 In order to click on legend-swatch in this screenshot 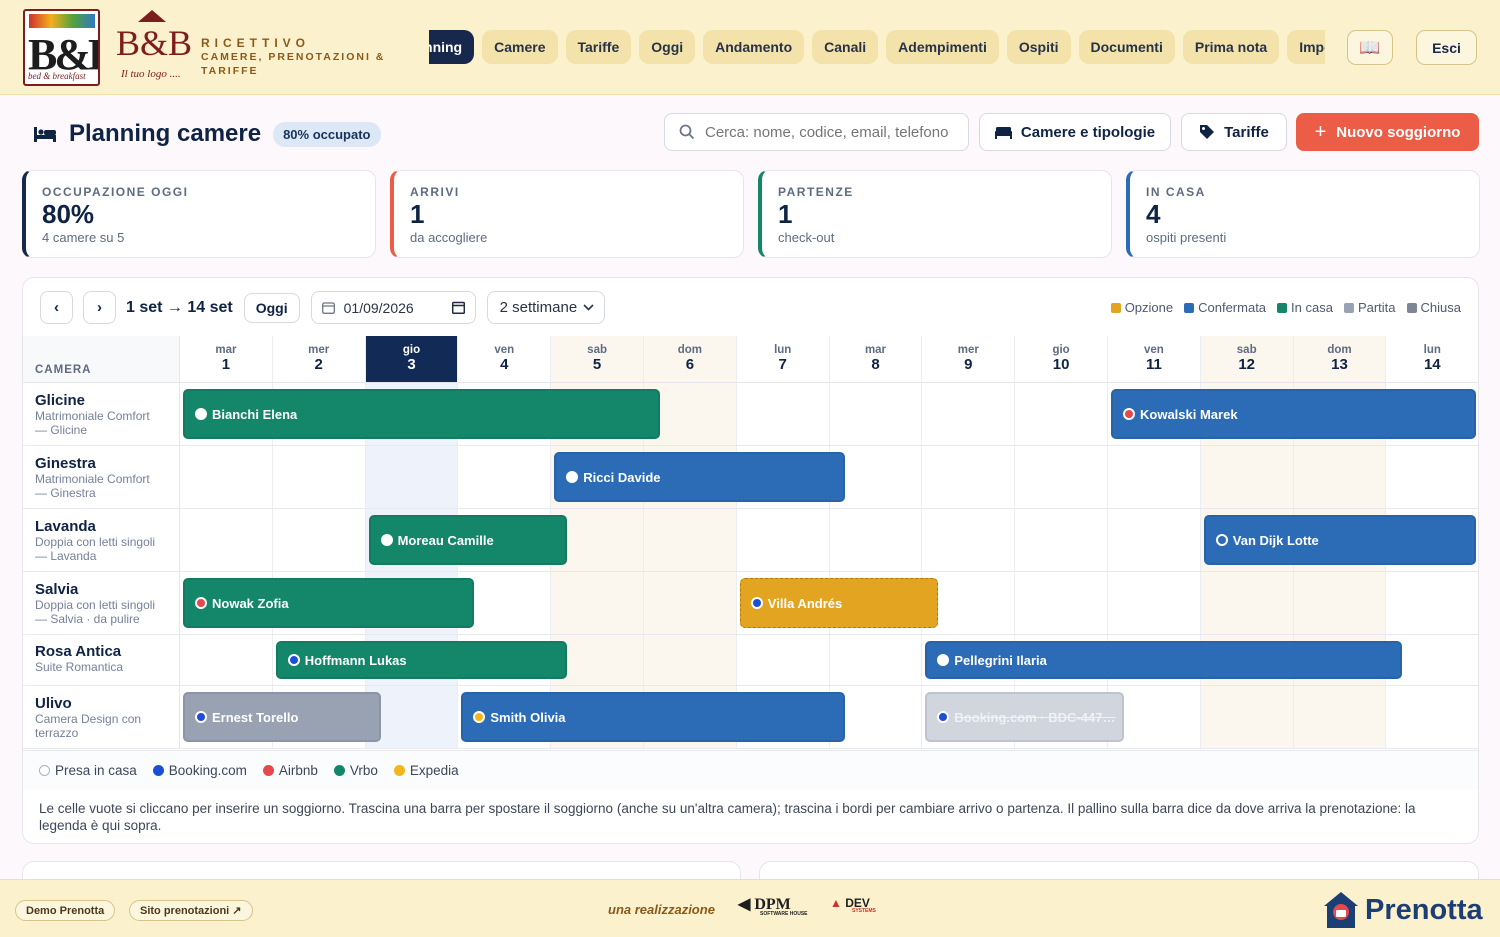, I will do `click(1411, 307)`.